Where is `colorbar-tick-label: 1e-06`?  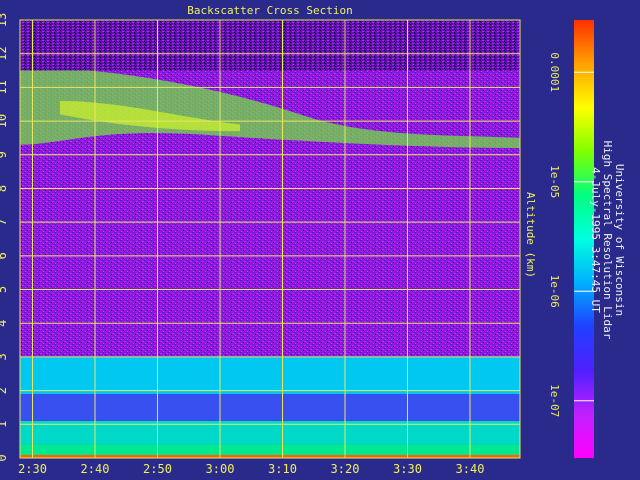 colorbar-tick-label: 1e-06 is located at coordinates (554, 291).